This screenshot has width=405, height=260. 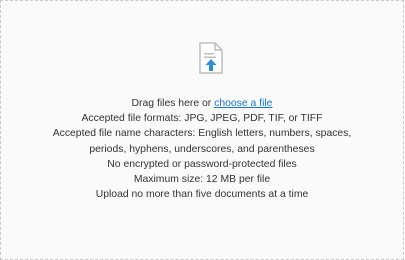 I want to click on choose-file-link: choose a file, so click(x=243, y=103).